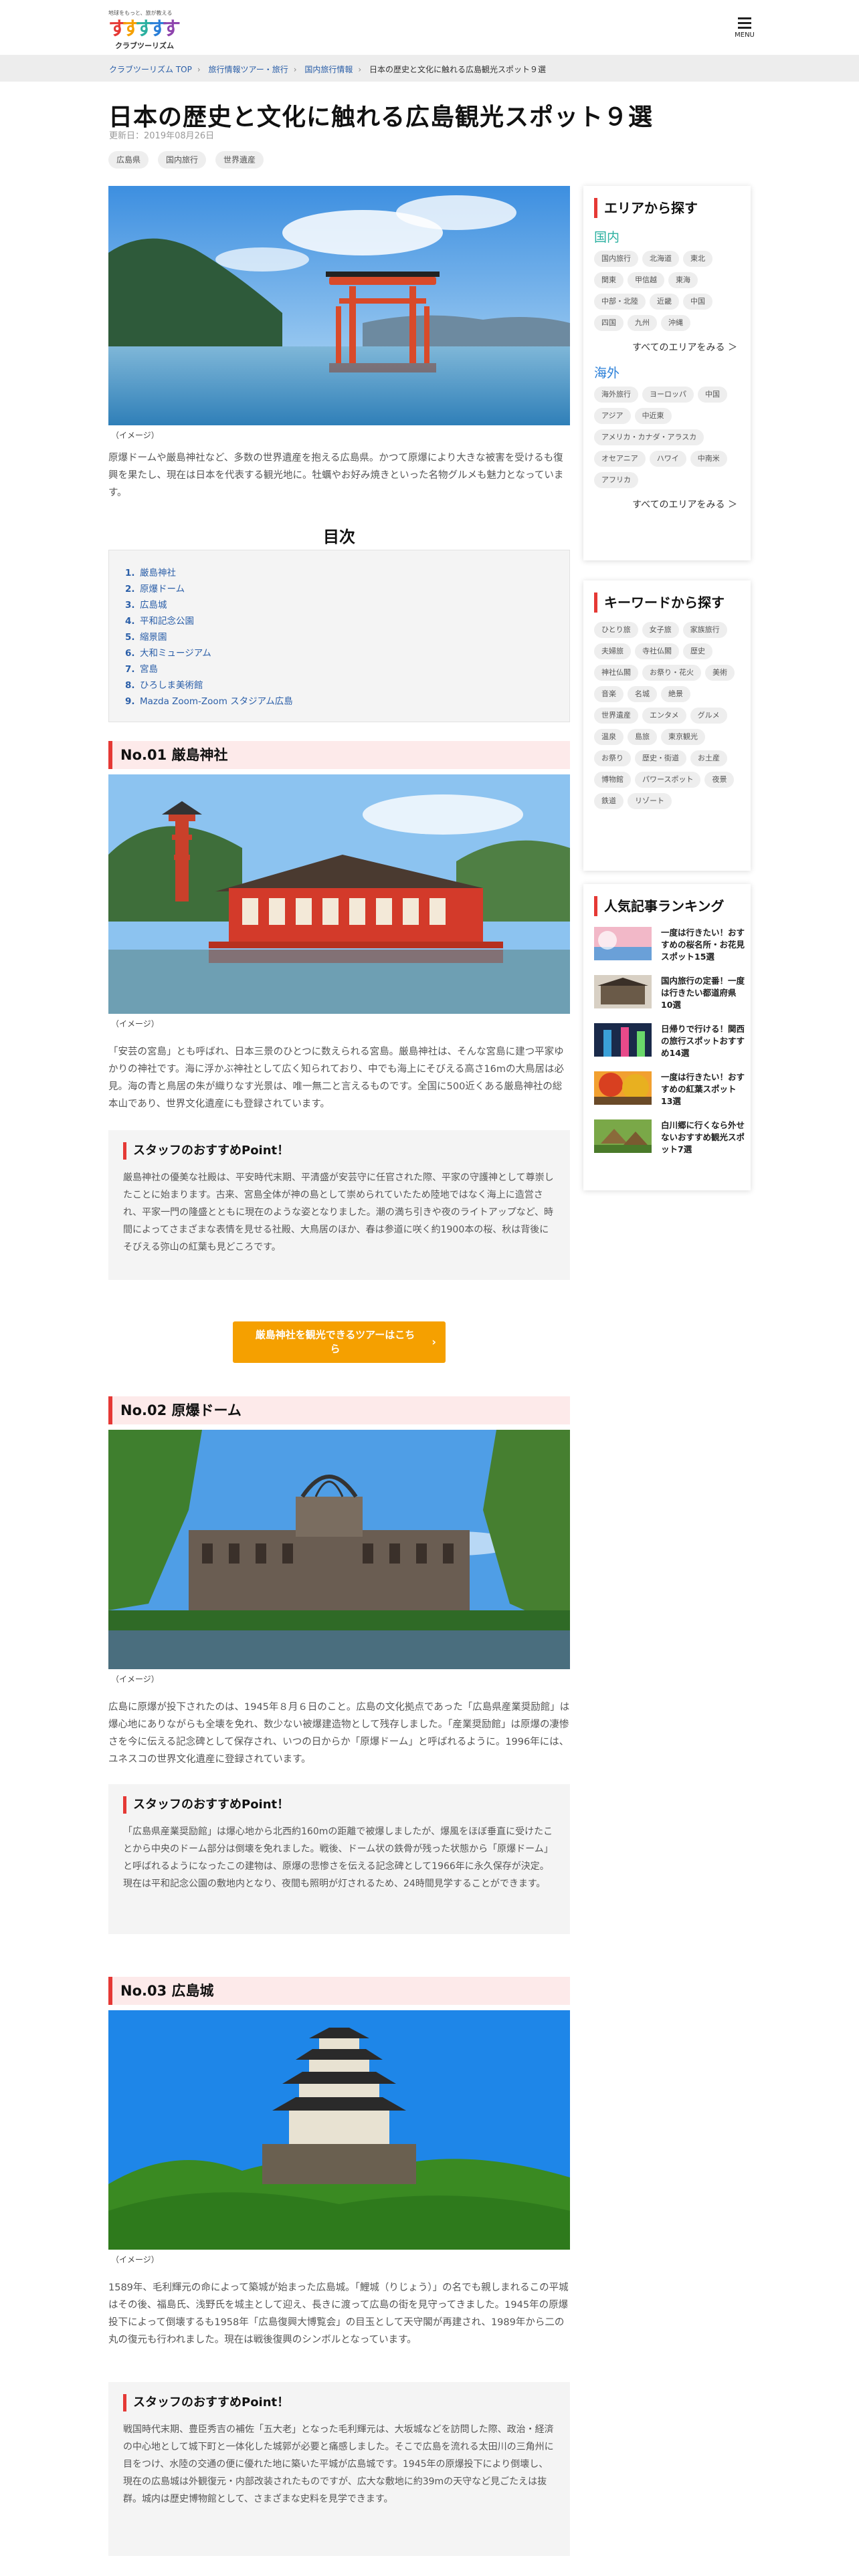  I want to click on keyword-chip: 絶景, so click(676, 694).